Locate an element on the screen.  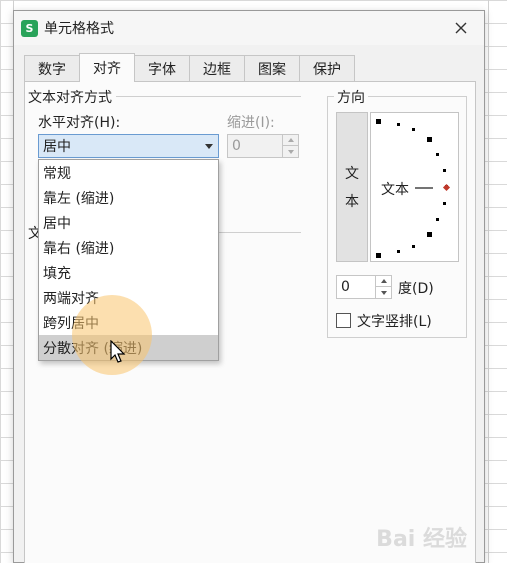
degree-down-button is located at coordinates (383, 292).